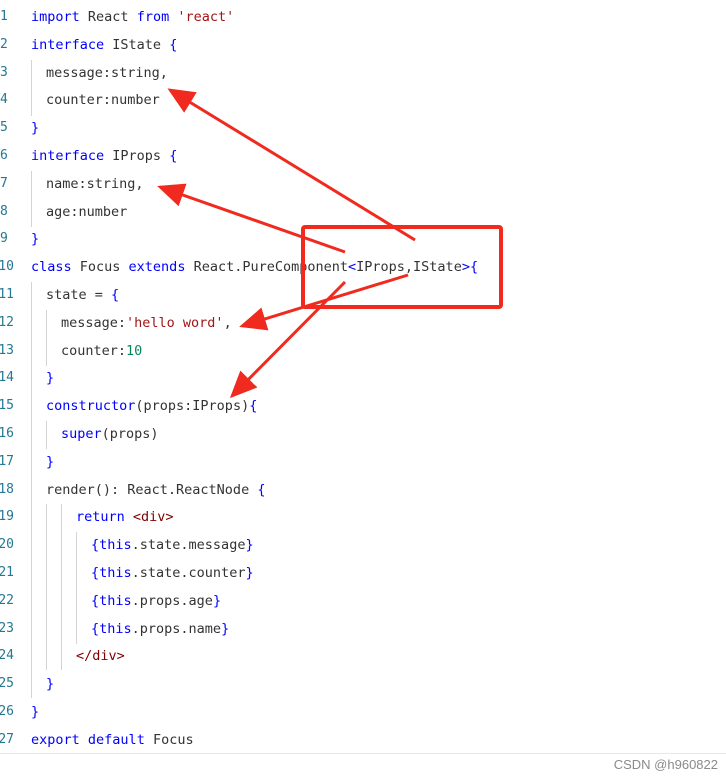 The image size is (726, 780). I want to click on code-text: export default Focus, so click(112, 740).